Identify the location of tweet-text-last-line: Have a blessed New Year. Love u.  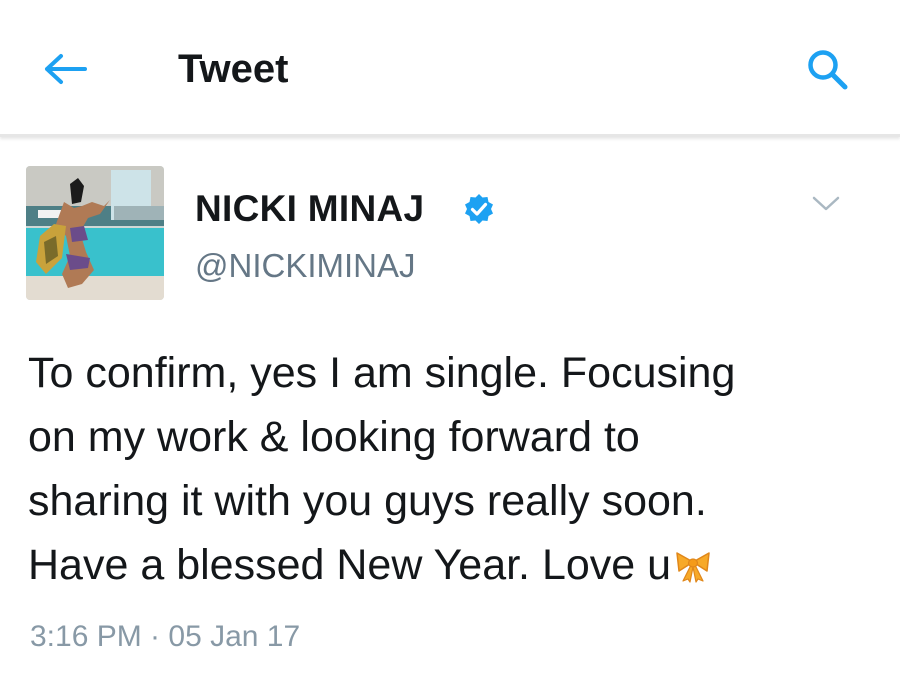
(453, 565).